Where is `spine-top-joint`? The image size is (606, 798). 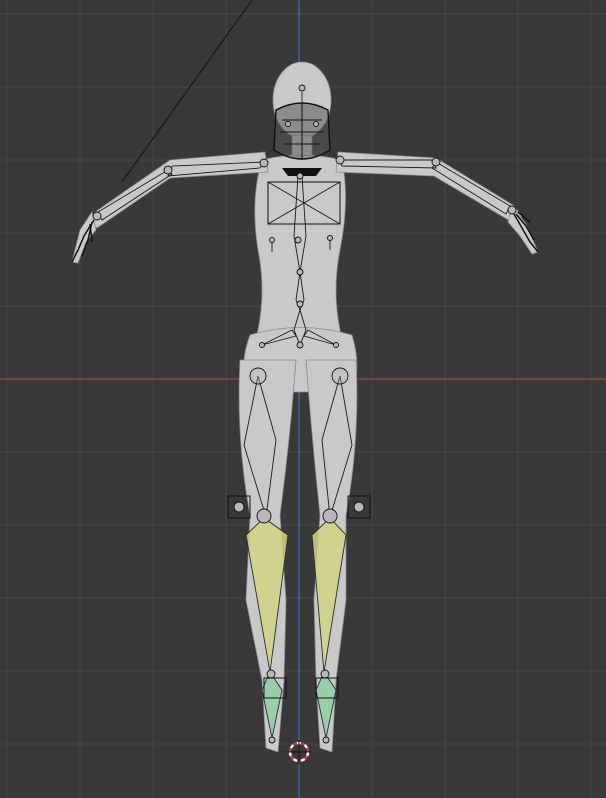 spine-top-joint is located at coordinates (300, 176).